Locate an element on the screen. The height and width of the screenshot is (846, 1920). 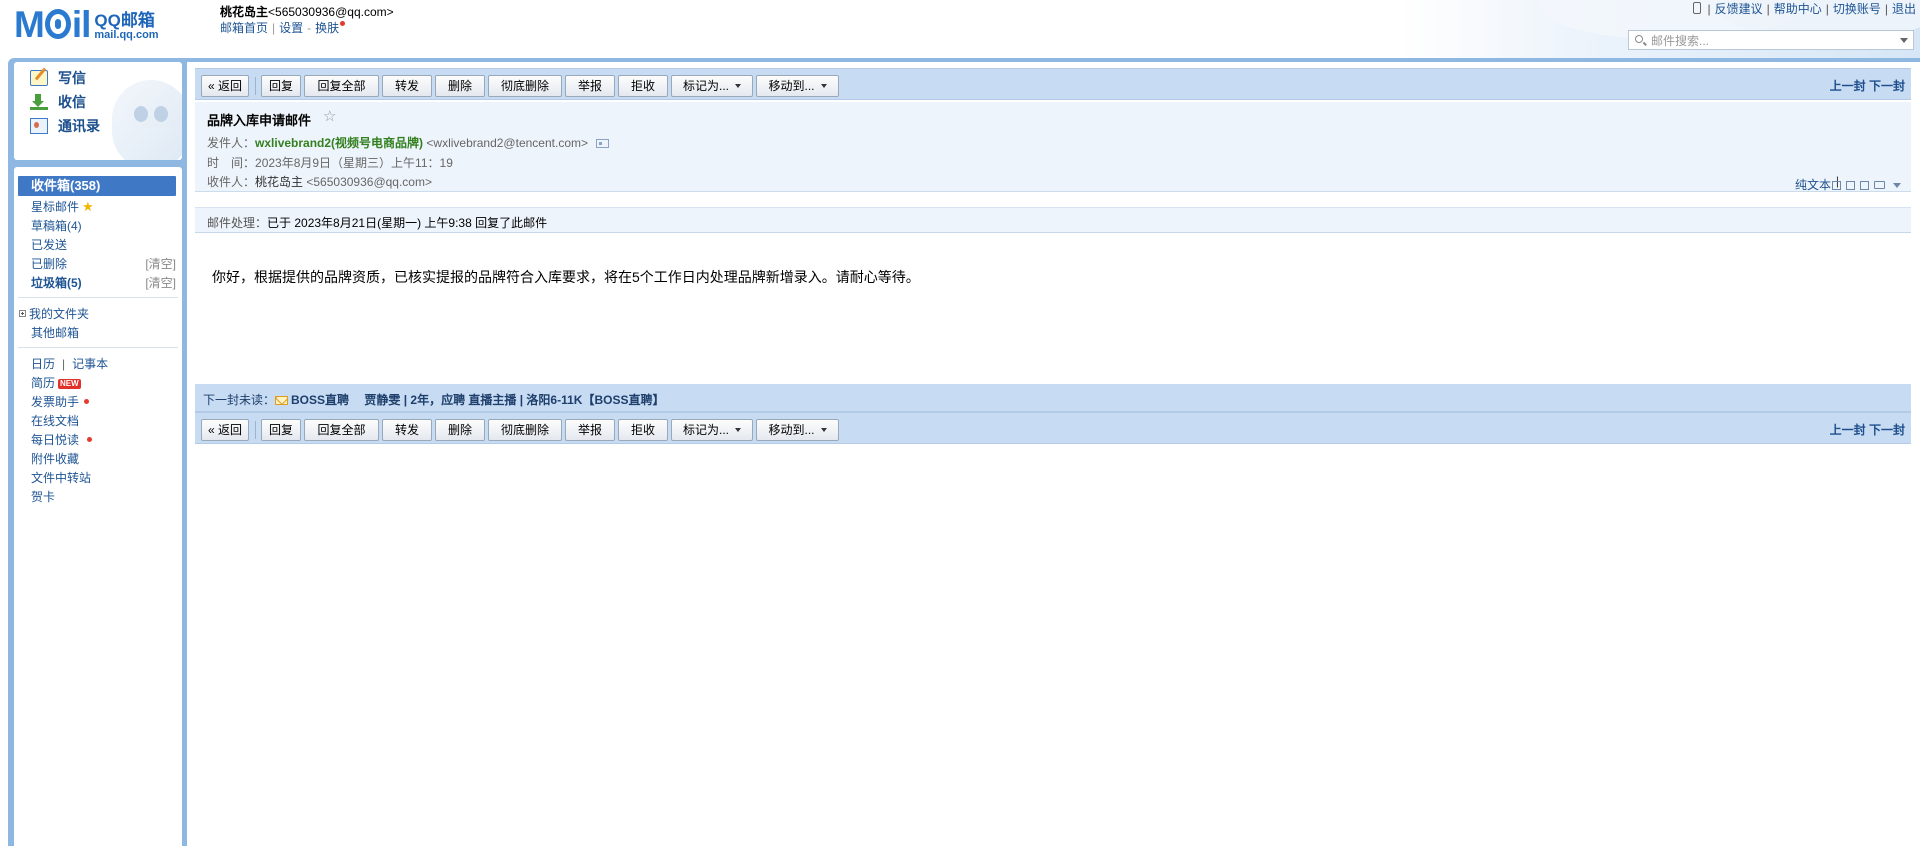
qqmail-logo: Mil QQ邮箱 mail.qq.com is located at coordinates (86, 24).